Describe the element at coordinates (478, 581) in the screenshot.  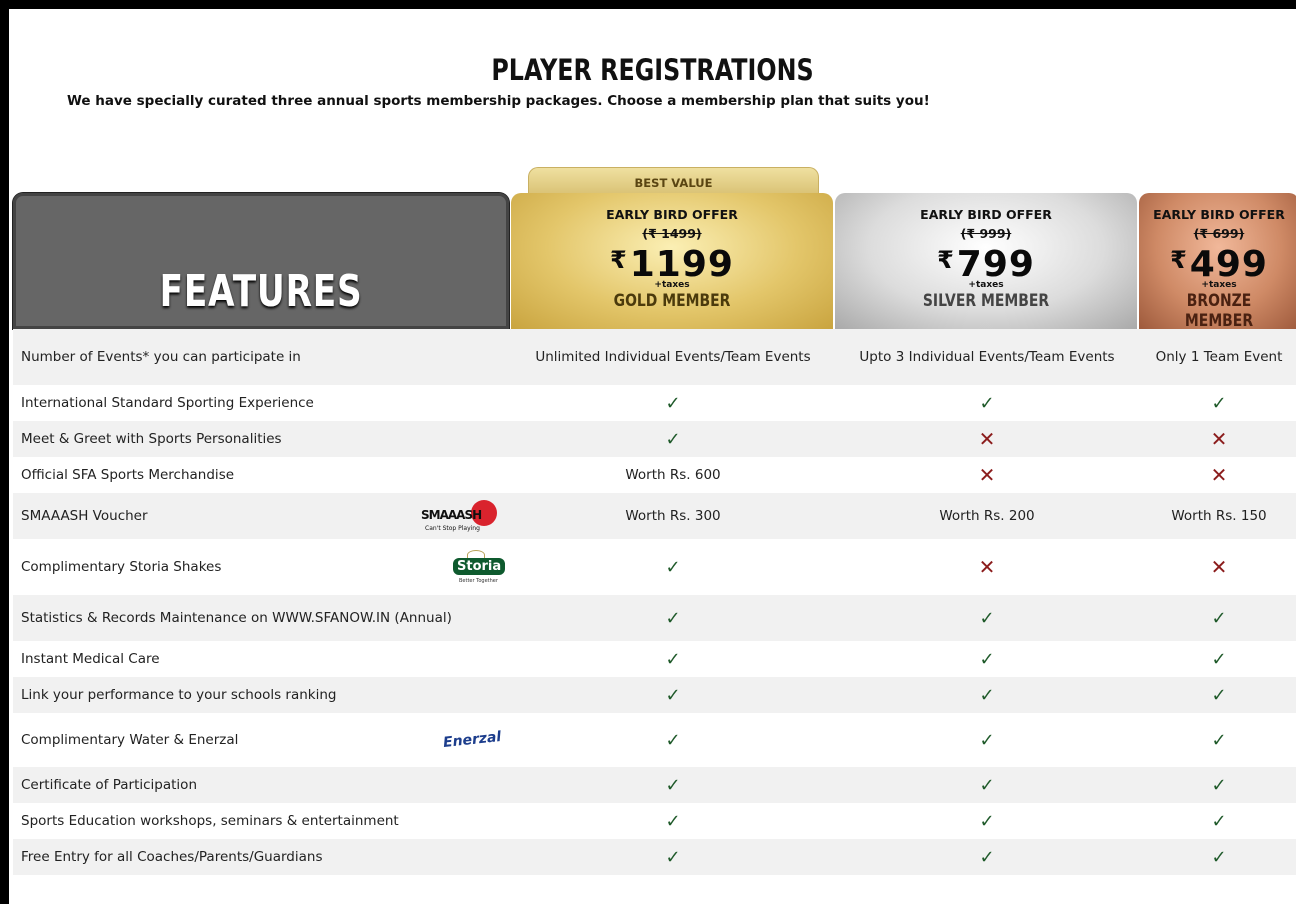
I see `storia-logo-tag: Better Together` at that location.